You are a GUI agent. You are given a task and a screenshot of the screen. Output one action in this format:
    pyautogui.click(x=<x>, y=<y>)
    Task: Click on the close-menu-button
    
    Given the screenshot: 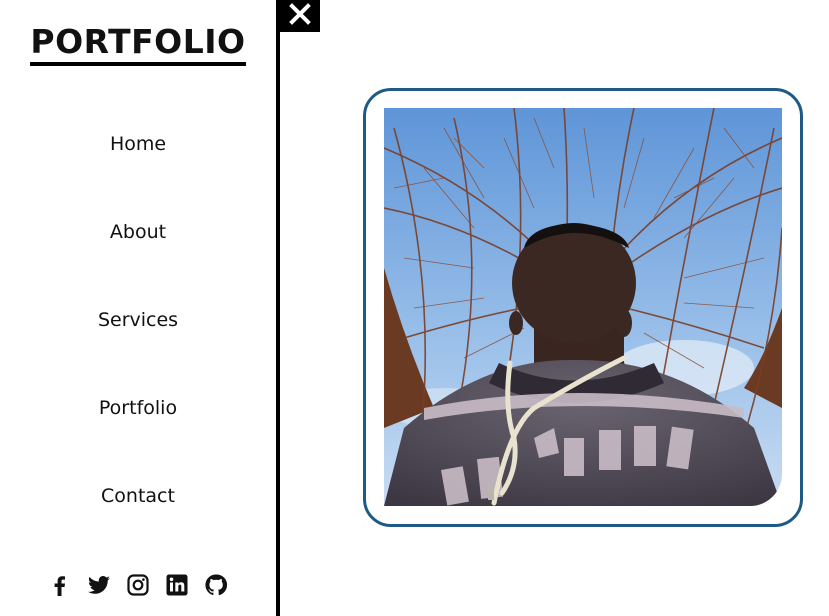 What is the action you would take?
    pyautogui.click(x=300, y=16)
    